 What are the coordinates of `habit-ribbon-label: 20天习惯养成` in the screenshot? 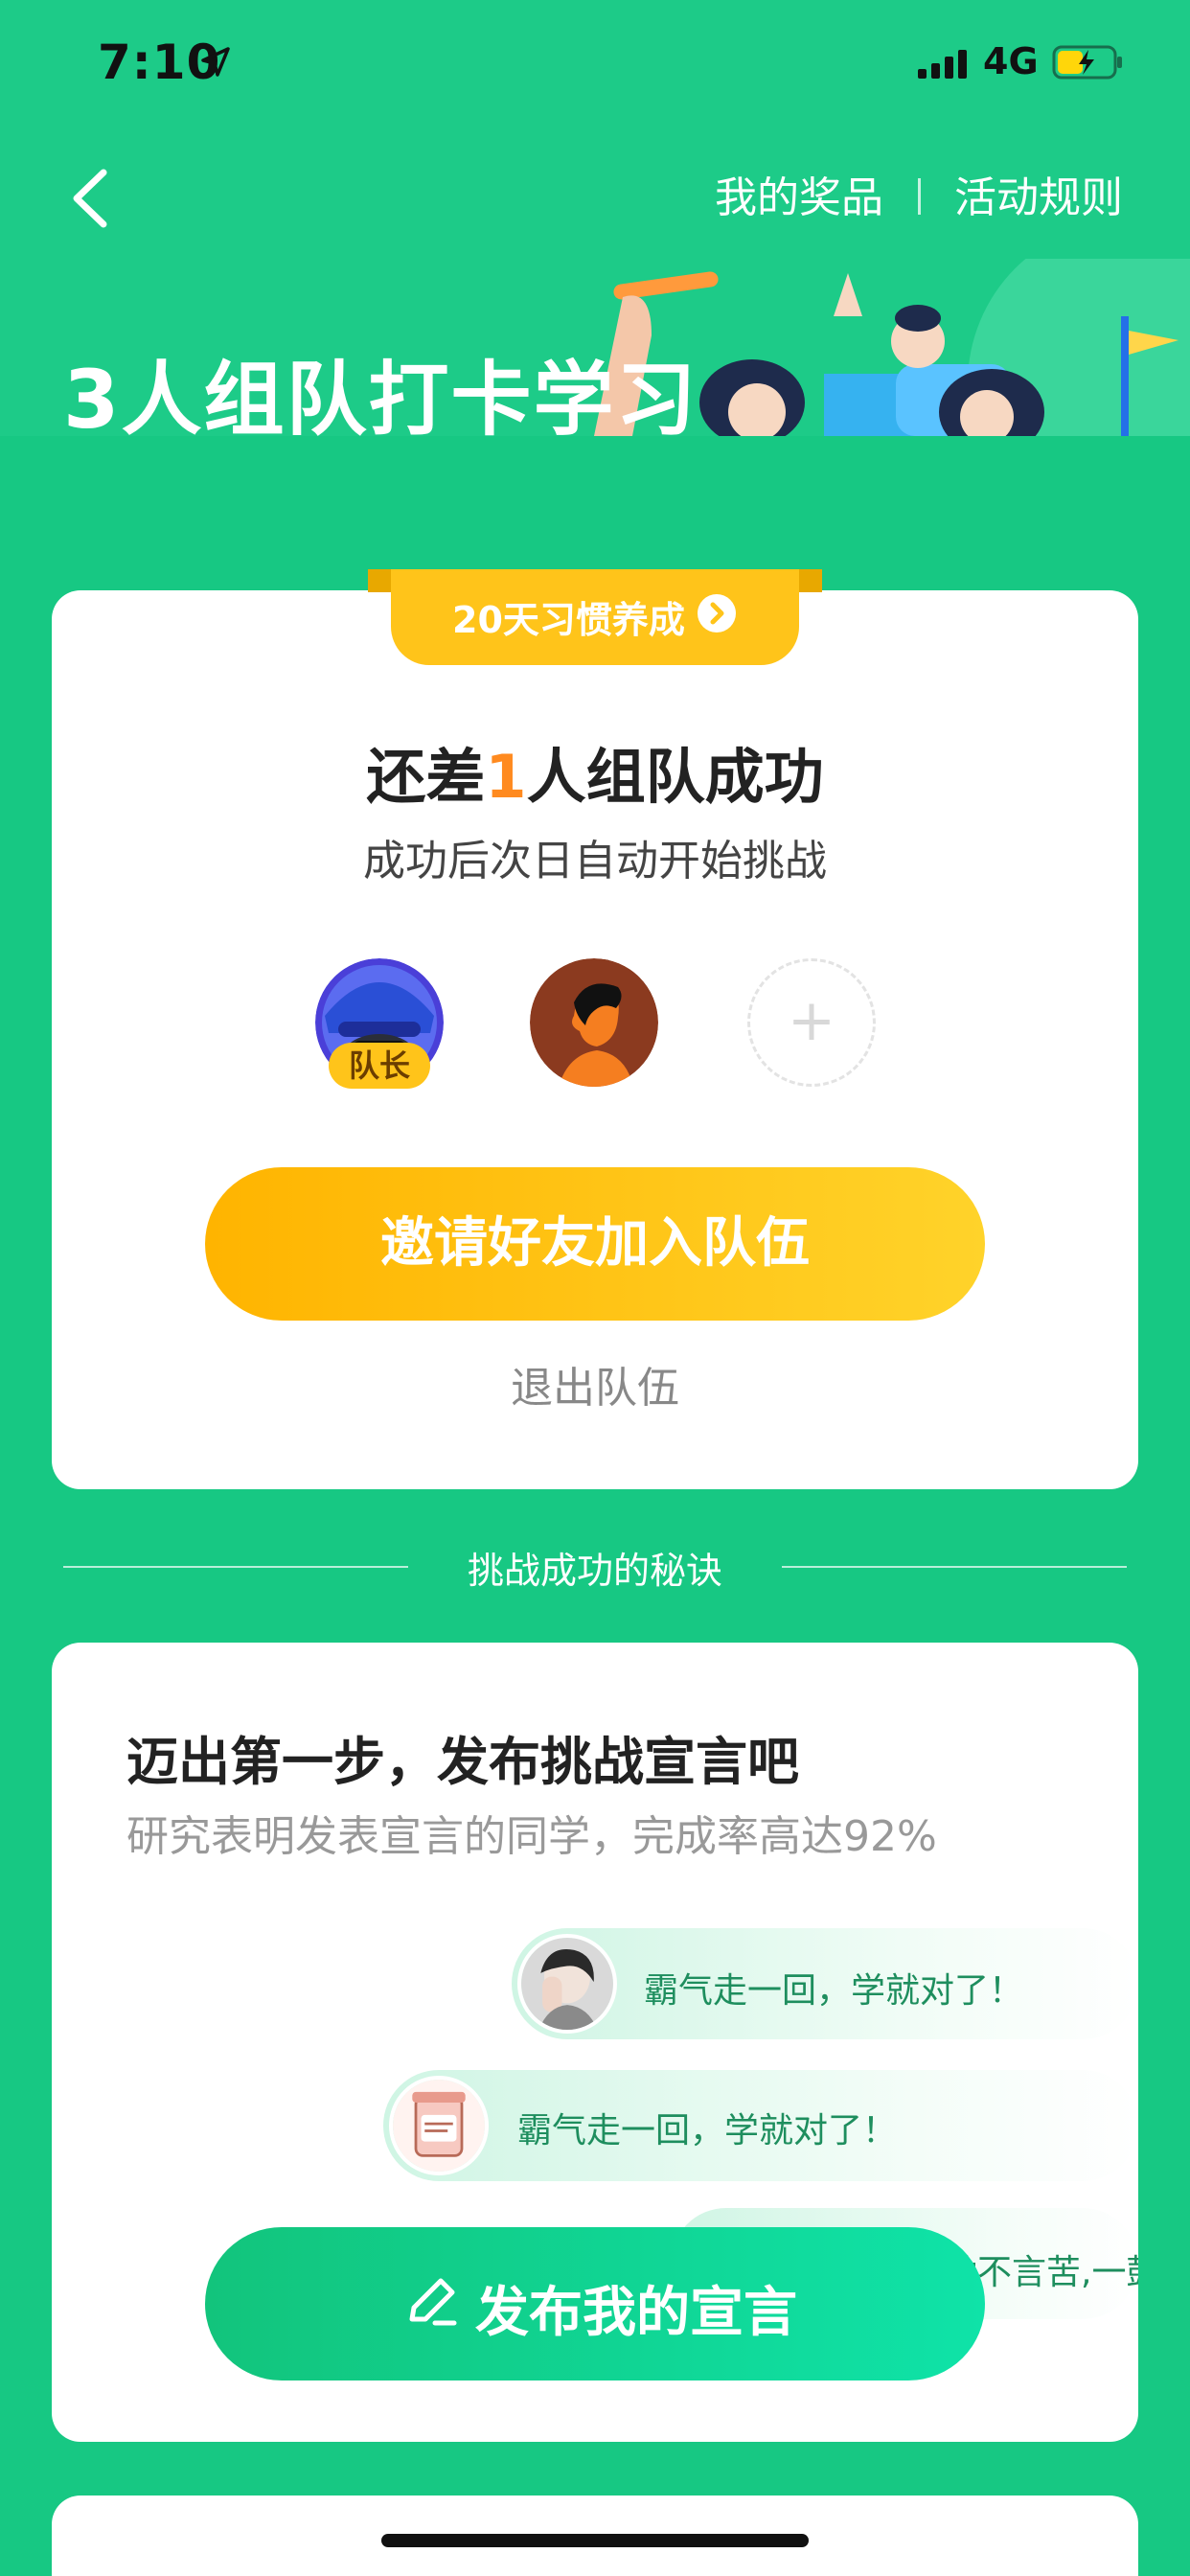 It's located at (569, 620).